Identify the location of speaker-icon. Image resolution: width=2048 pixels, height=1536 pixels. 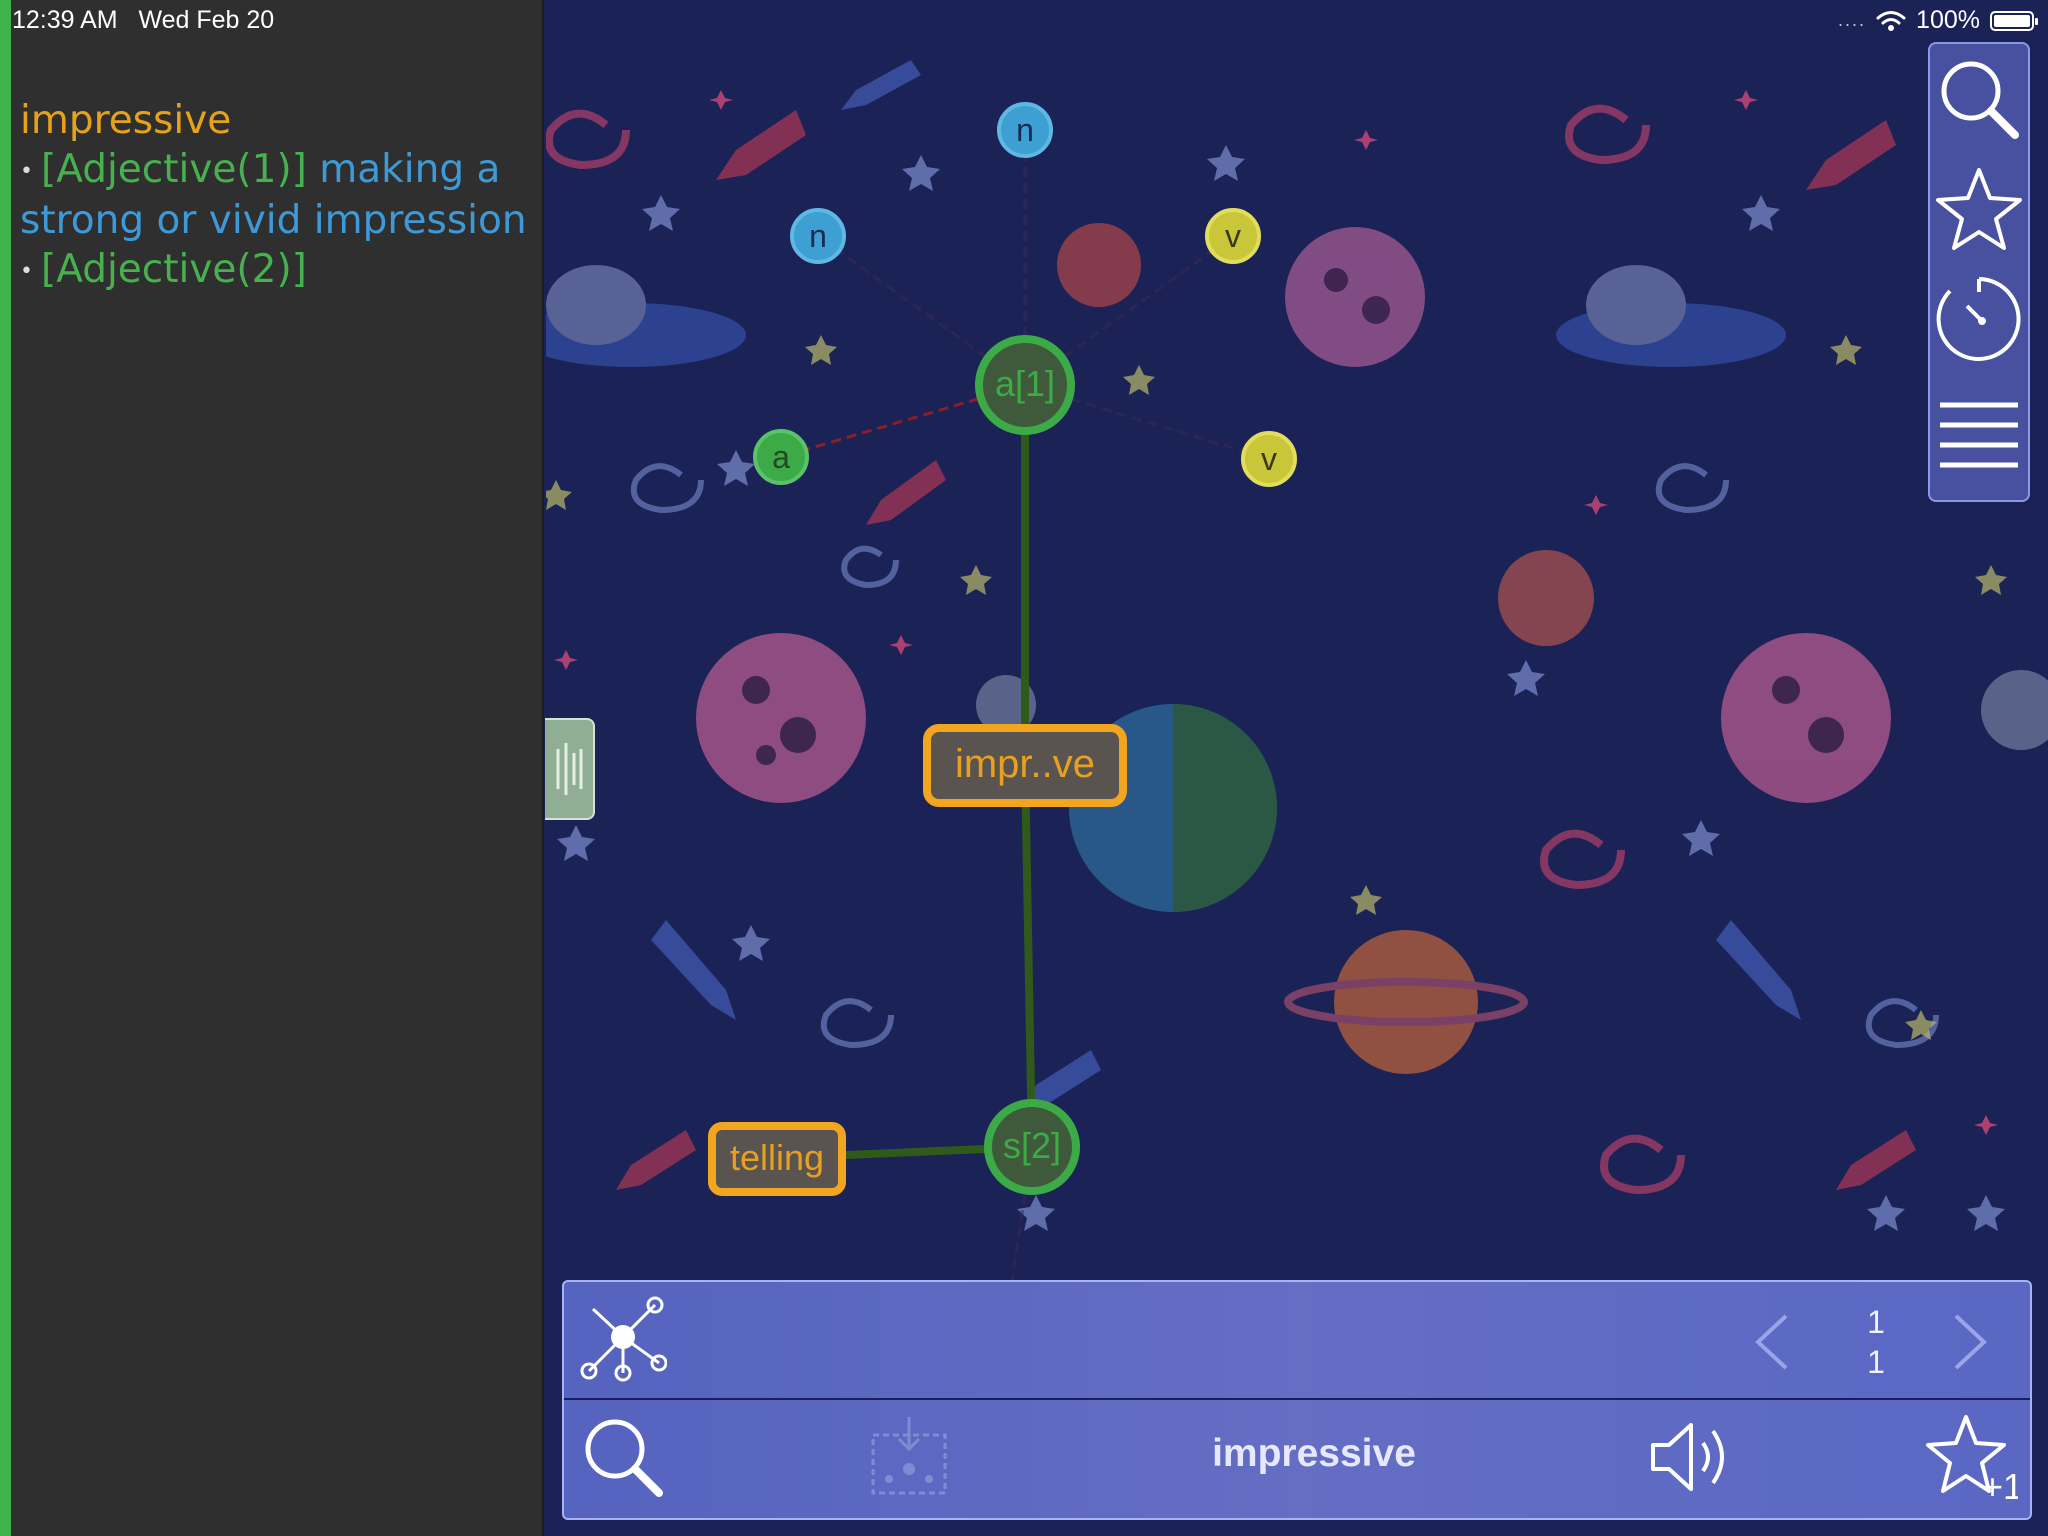
(1687, 1457).